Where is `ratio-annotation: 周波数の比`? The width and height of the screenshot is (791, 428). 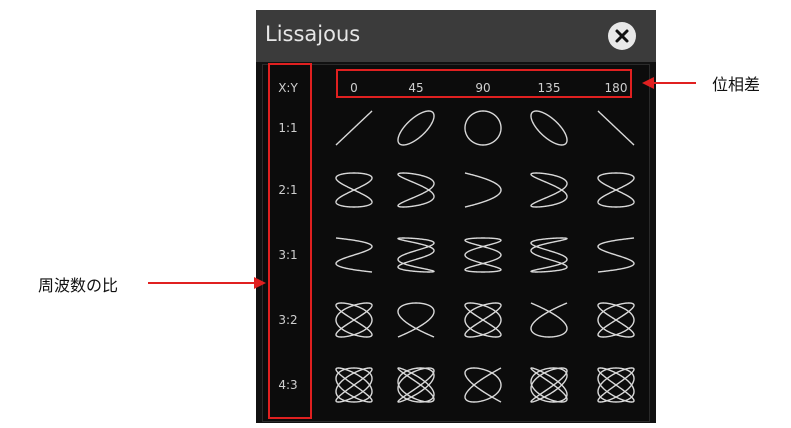
ratio-annotation: 周波数の比 is located at coordinates (78, 285).